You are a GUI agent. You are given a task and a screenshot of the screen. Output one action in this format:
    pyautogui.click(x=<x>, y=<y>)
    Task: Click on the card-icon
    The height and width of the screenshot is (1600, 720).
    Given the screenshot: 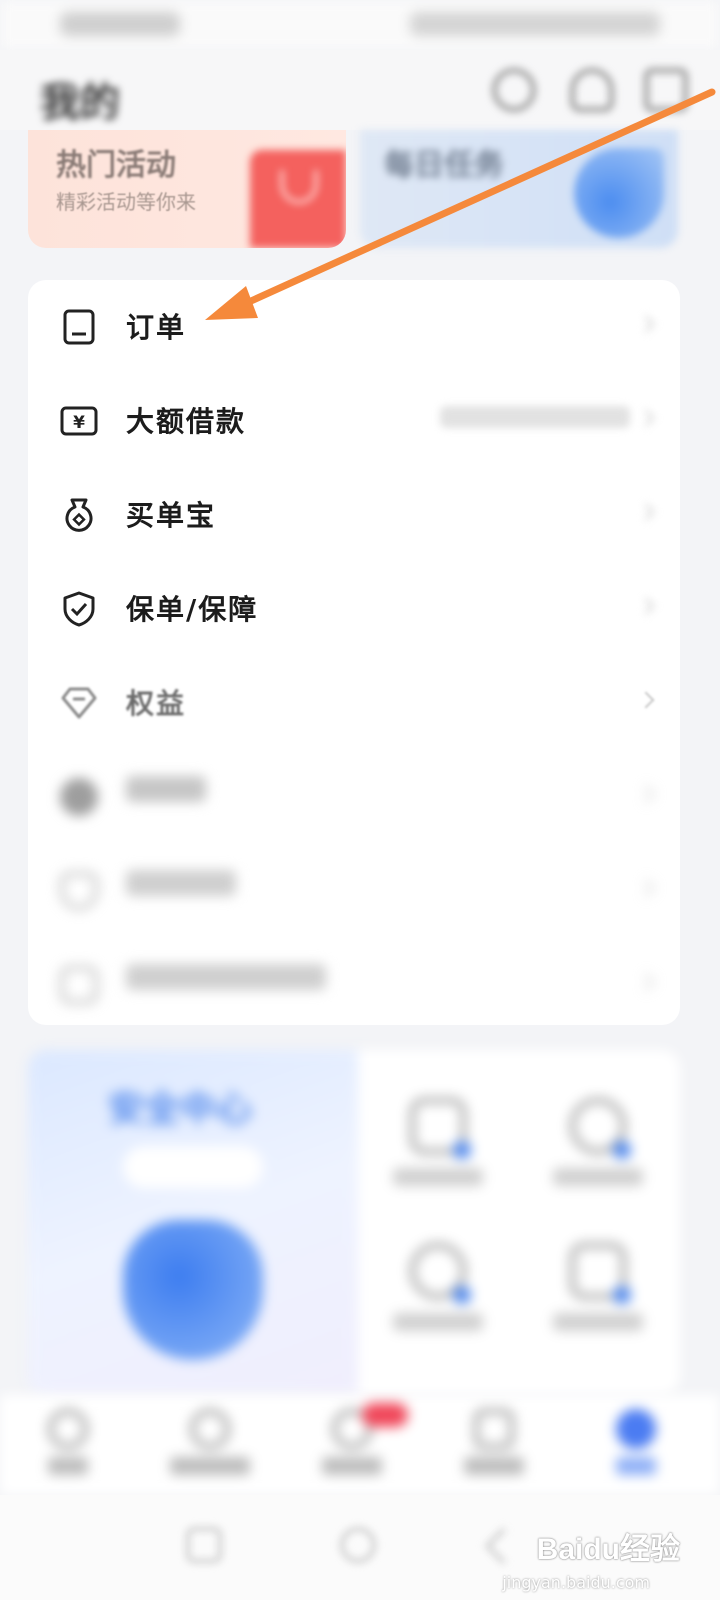 What is the action you would take?
    pyautogui.click(x=440, y=1128)
    